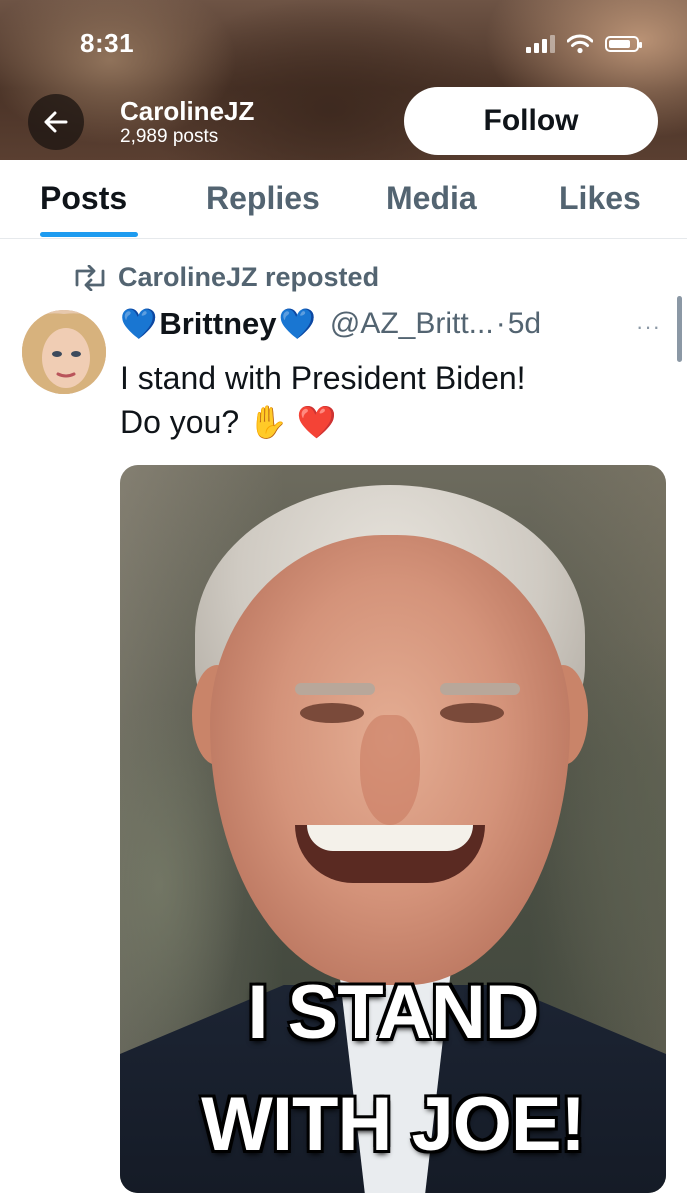 The width and height of the screenshot is (687, 1200). What do you see at coordinates (393, 1012) in the screenshot?
I see `meme-caption-line-1: I STAND` at bounding box center [393, 1012].